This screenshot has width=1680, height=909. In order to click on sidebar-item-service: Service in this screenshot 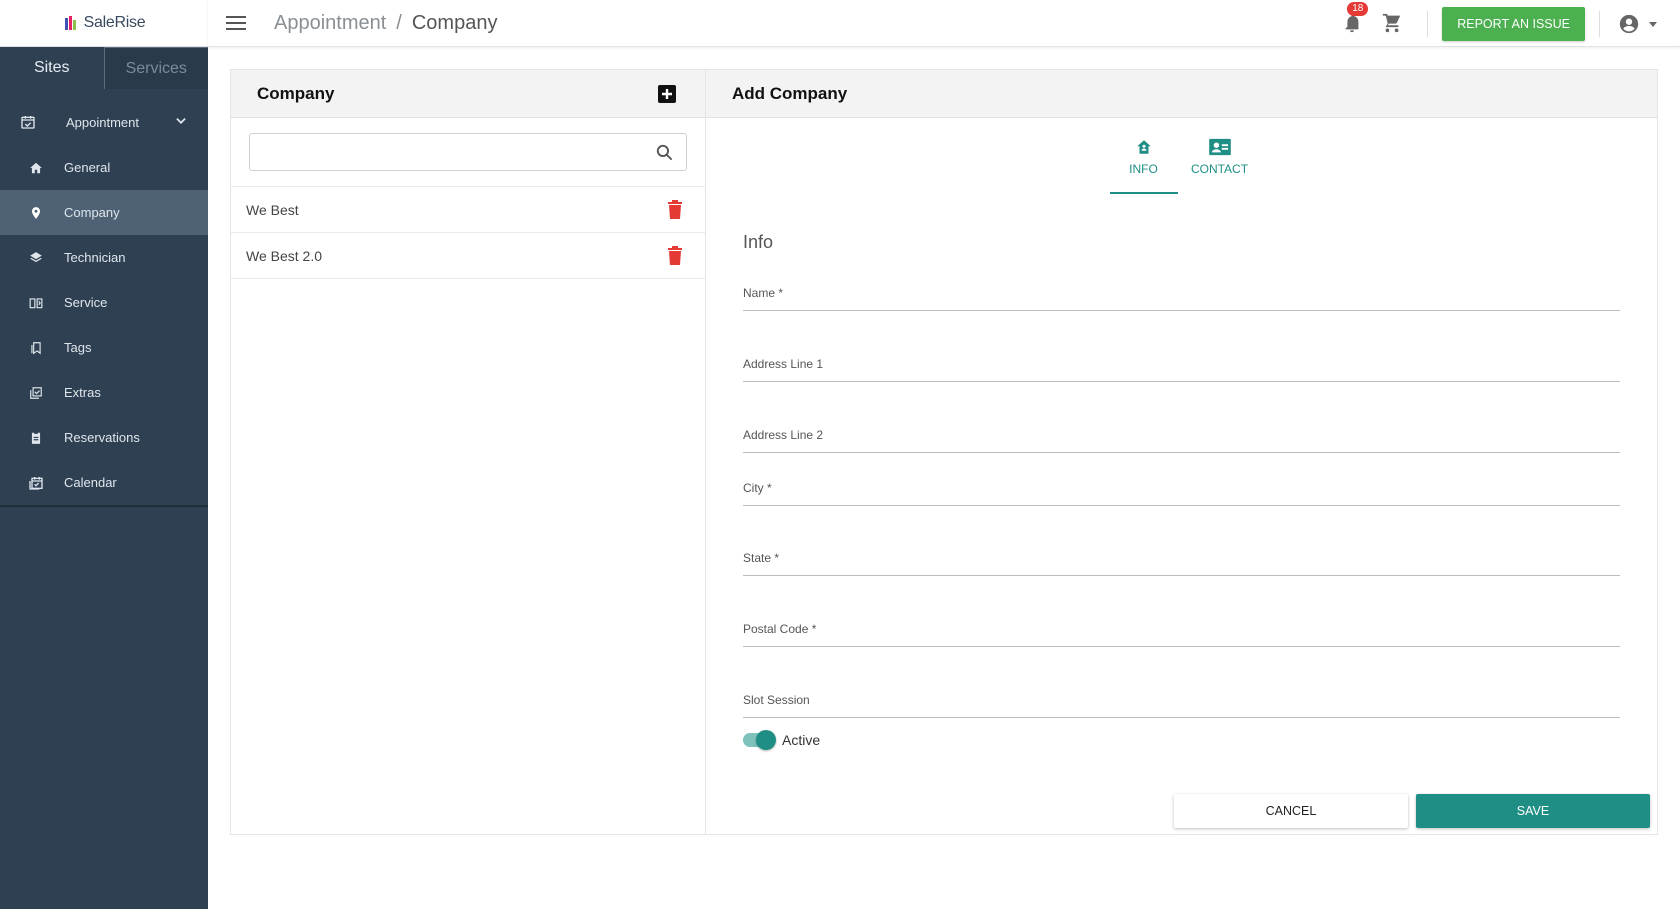, I will do `click(104, 302)`.